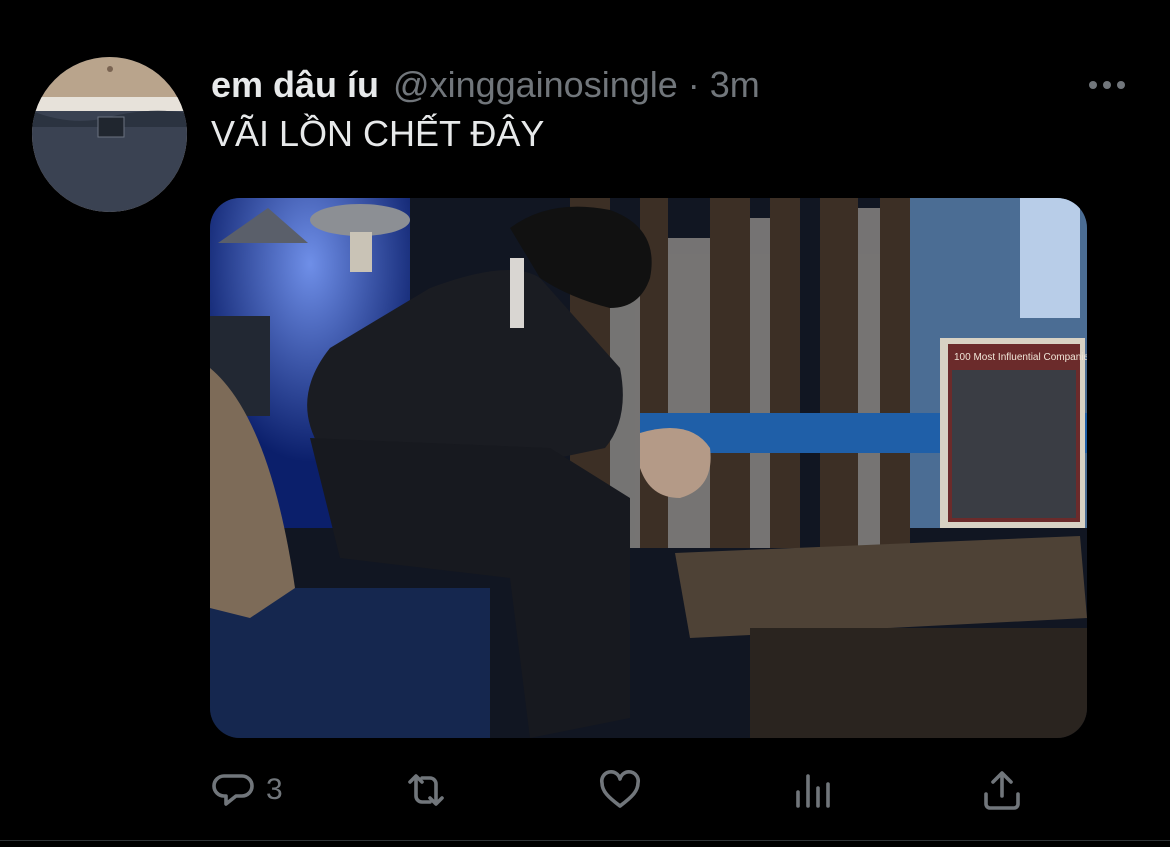  I want to click on magazine-title: 100 Most Influential Companies, so click(1020, 357).